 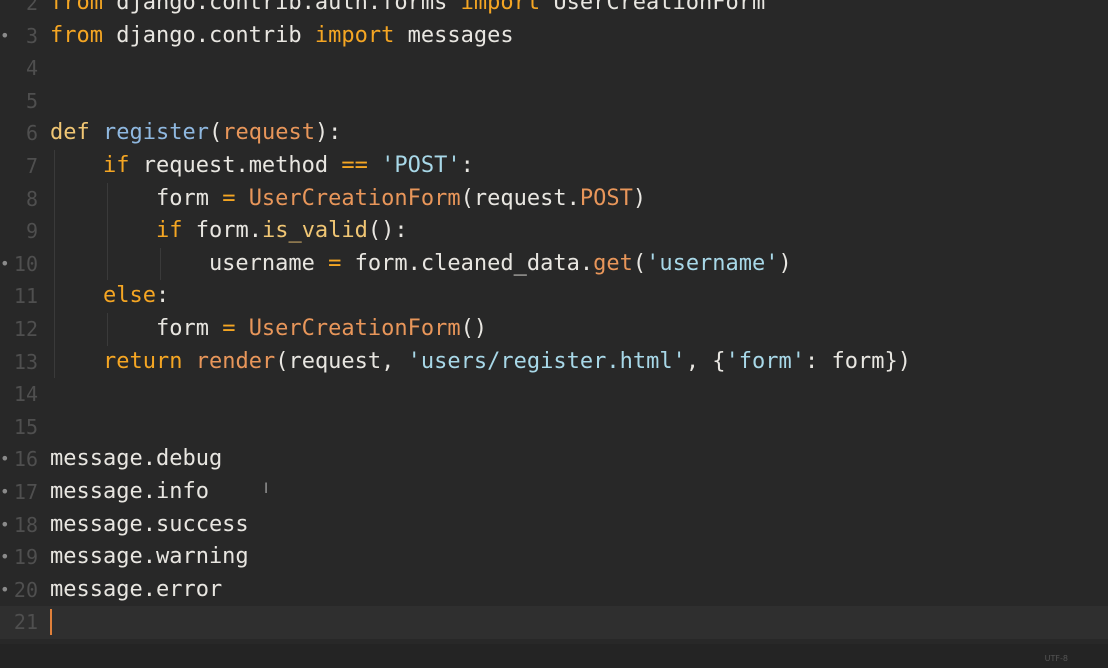 What do you see at coordinates (554, 492) in the screenshot?
I see `code-line: • 17 message.info` at bounding box center [554, 492].